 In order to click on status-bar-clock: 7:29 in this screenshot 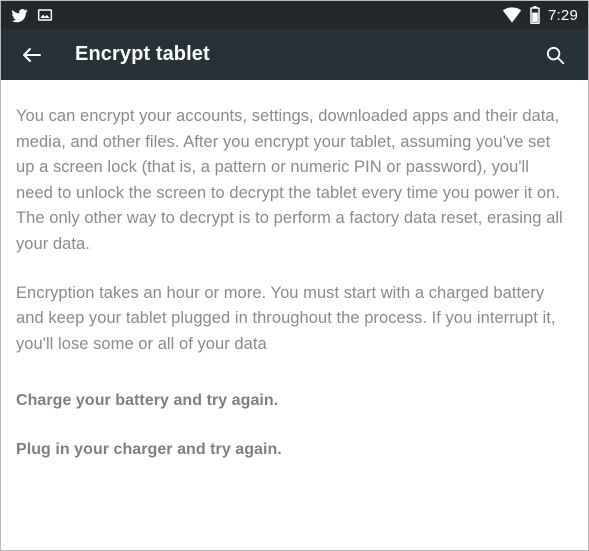, I will do `click(563, 15)`.